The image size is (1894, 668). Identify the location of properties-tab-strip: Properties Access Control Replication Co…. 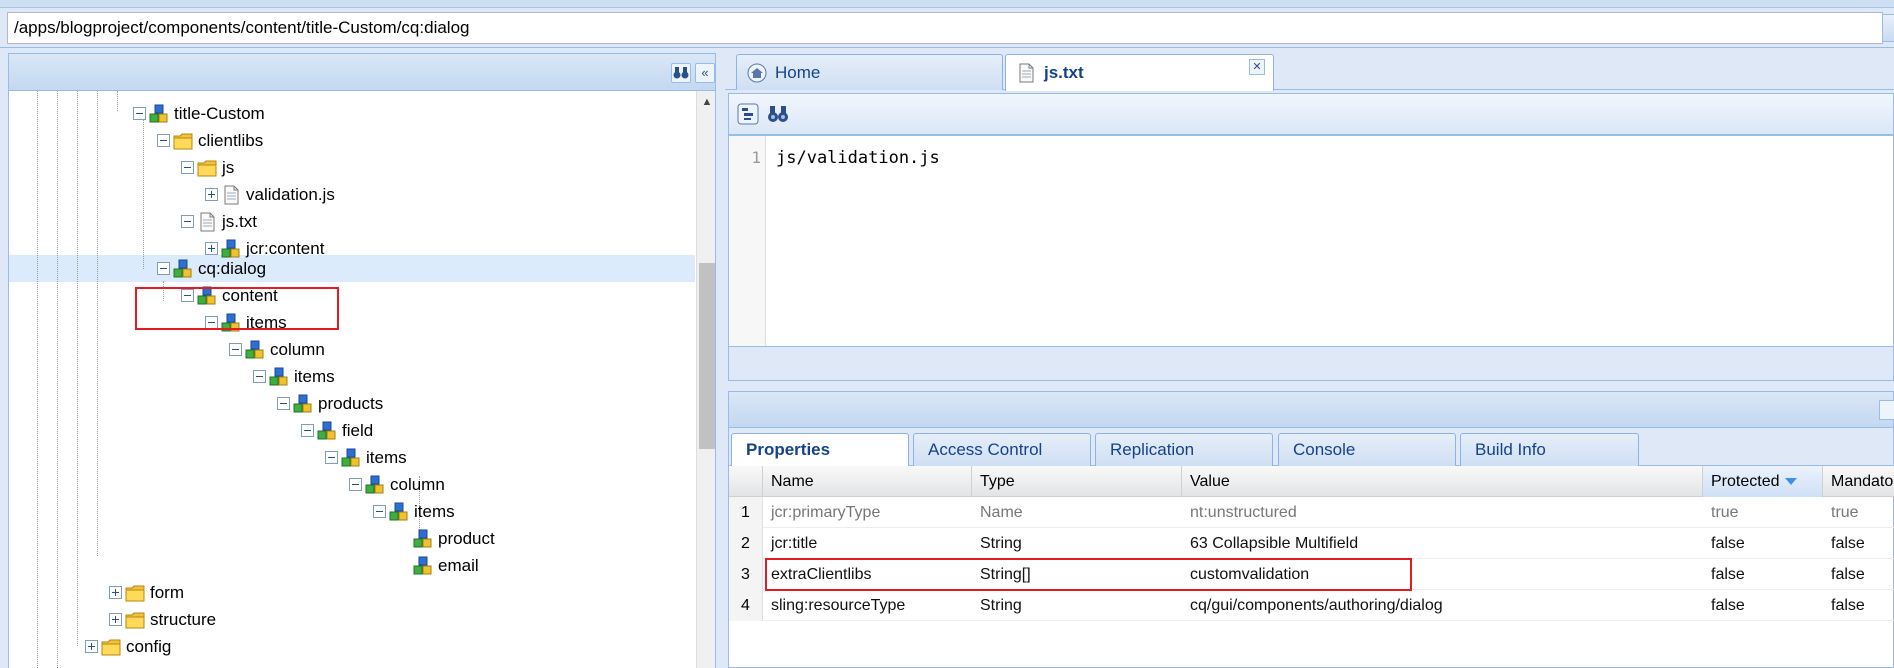
(1311, 447).